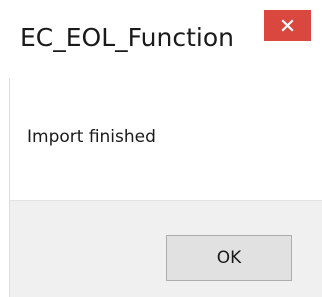 This screenshot has height=297, width=322. I want to click on close-button, so click(287, 25).